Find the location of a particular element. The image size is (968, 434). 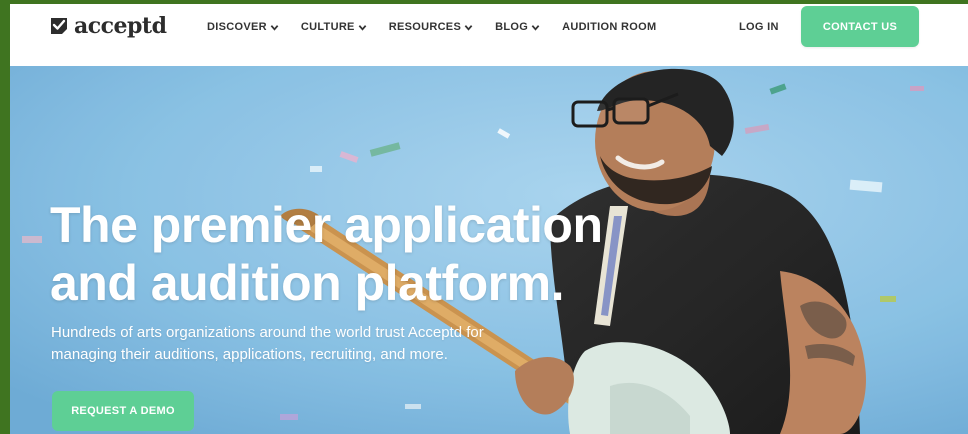

logo-text: acceptd is located at coordinates (120, 26).